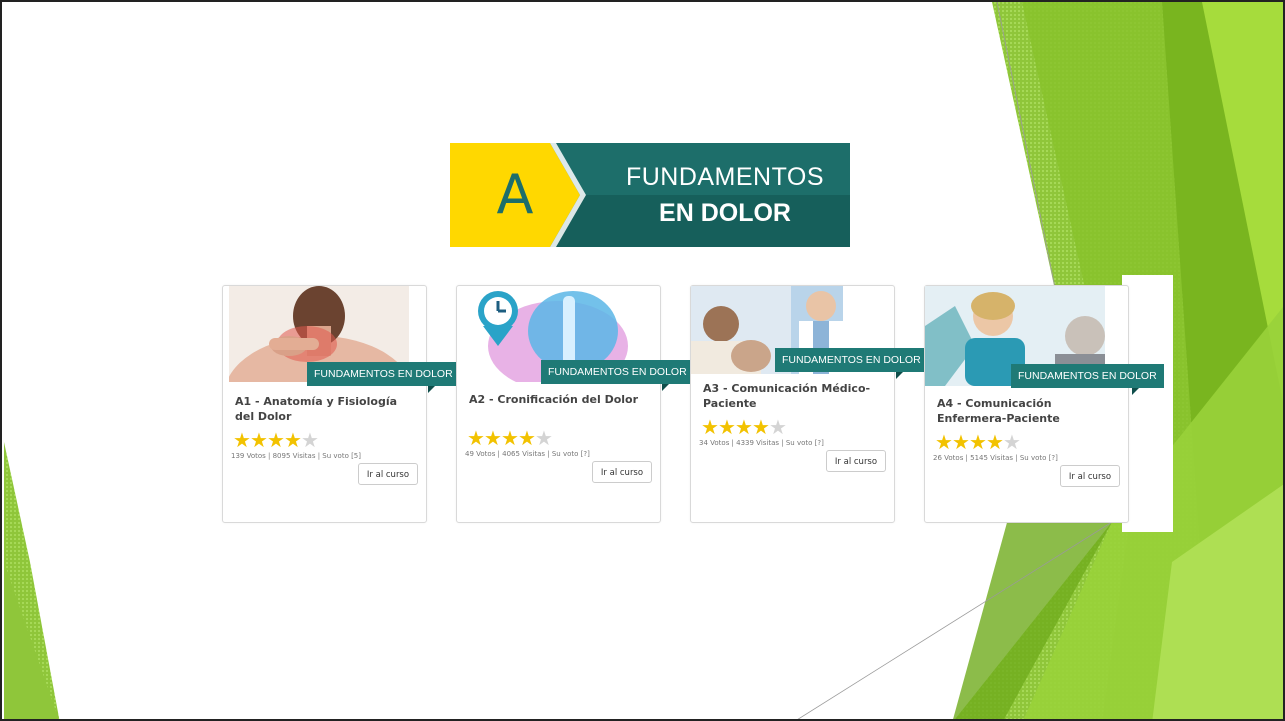  What do you see at coordinates (324, 409) in the screenshot?
I see `course-title: A1 - Anatomía y Fisiología del Dolor` at bounding box center [324, 409].